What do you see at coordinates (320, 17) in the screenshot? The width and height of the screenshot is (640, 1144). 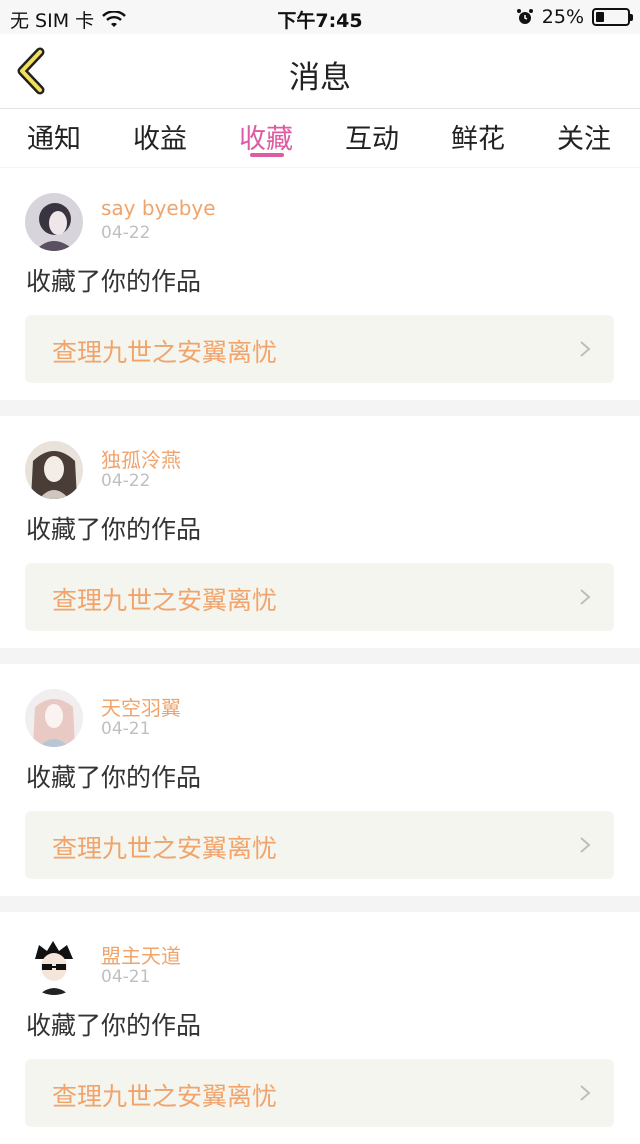 I see `status-bar: 无 SIM 卡 下午7:45 25%` at bounding box center [320, 17].